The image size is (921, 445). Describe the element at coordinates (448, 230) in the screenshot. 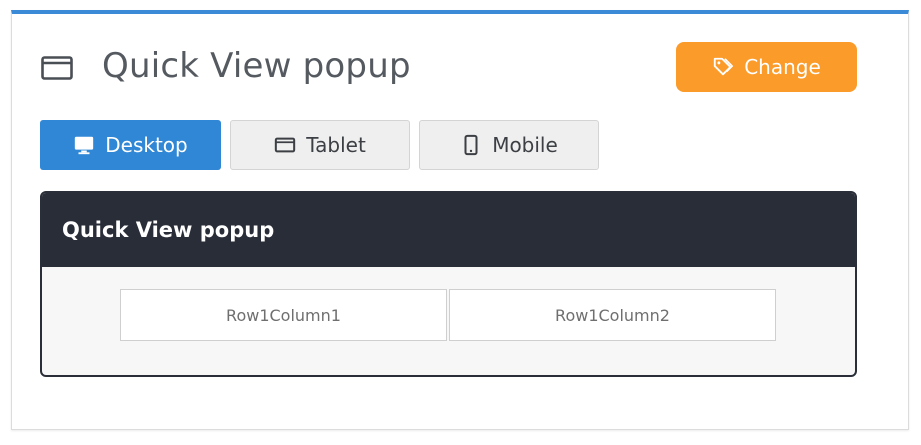

I see `preview-title: Quick View popup` at that location.